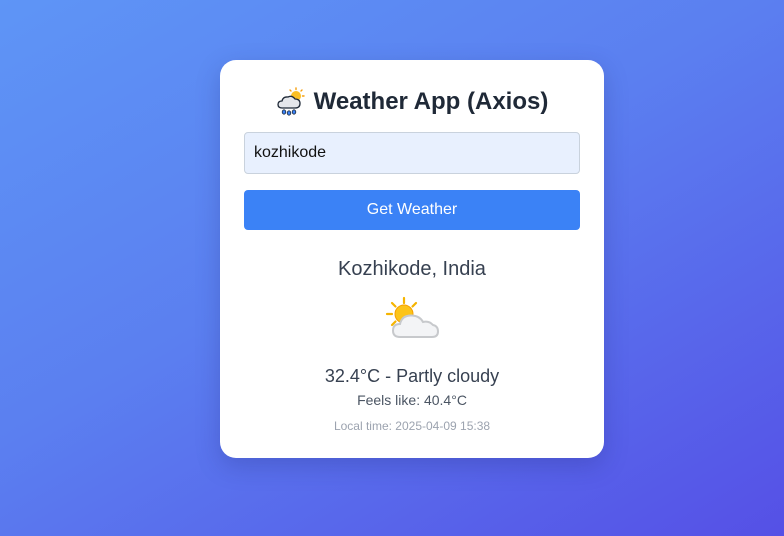 The image size is (784, 536). I want to click on temperature-condition: 32.4°C - Partly cloudy, so click(412, 376).